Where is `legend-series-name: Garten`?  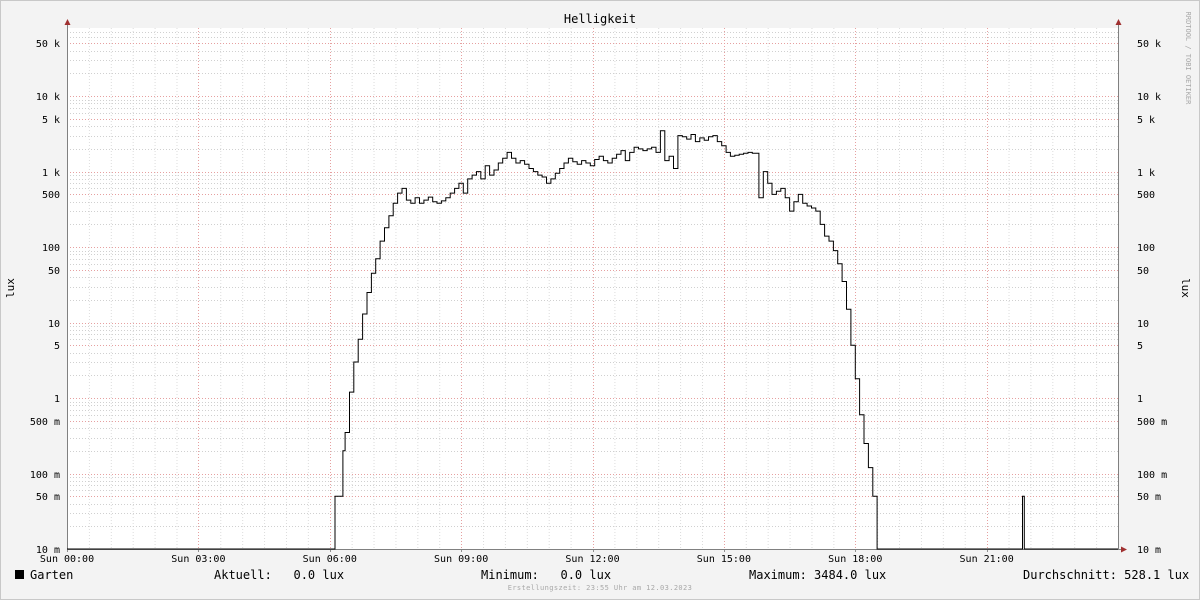
legend-series-name: Garten is located at coordinates (52, 575).